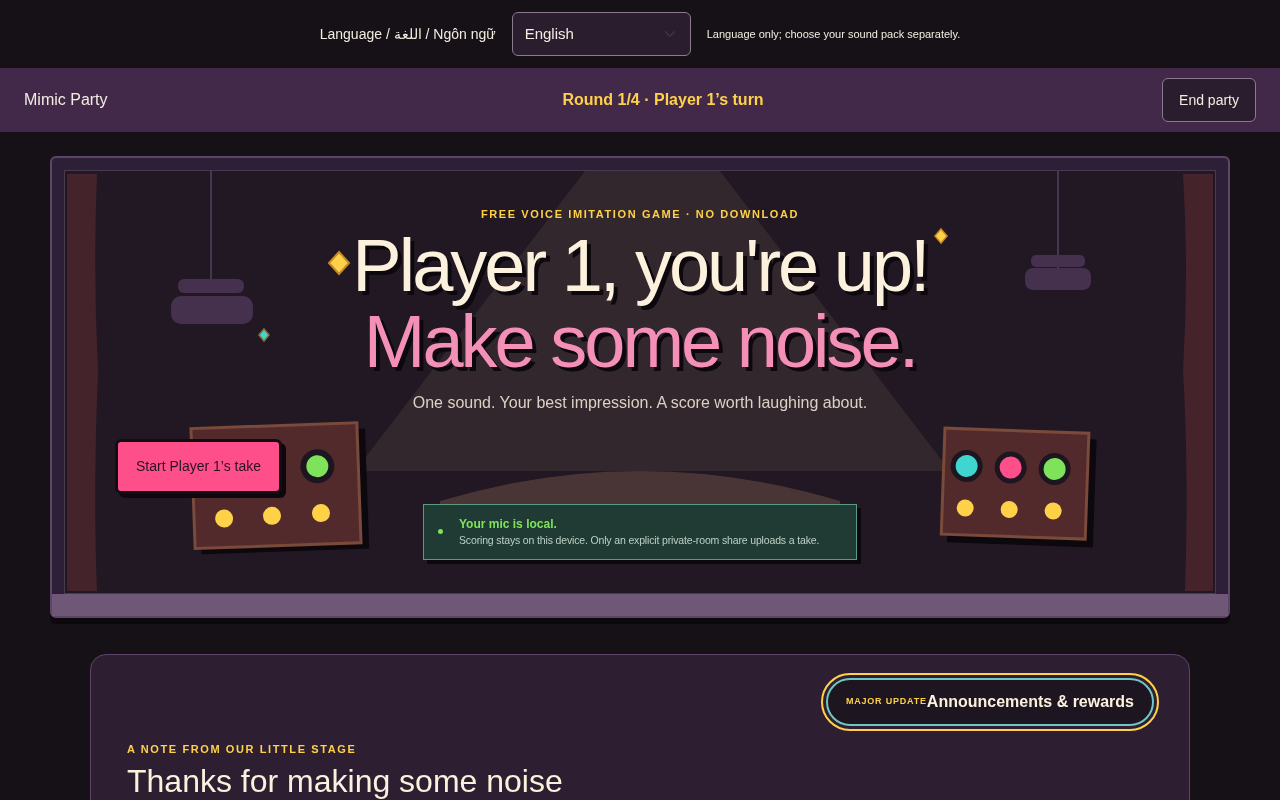  Describe the element at coordinates (508, 524) in the screenshot. I see `privacy-title: Your mic is local.` at that location.